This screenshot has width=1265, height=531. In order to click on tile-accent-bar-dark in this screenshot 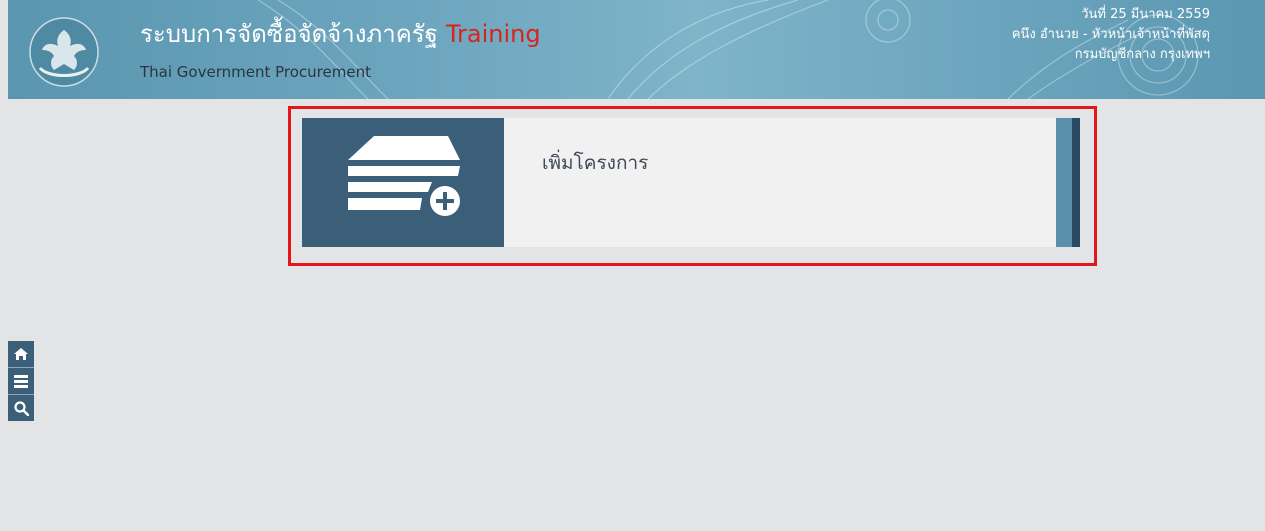, I will do `click(1076, 182)`.